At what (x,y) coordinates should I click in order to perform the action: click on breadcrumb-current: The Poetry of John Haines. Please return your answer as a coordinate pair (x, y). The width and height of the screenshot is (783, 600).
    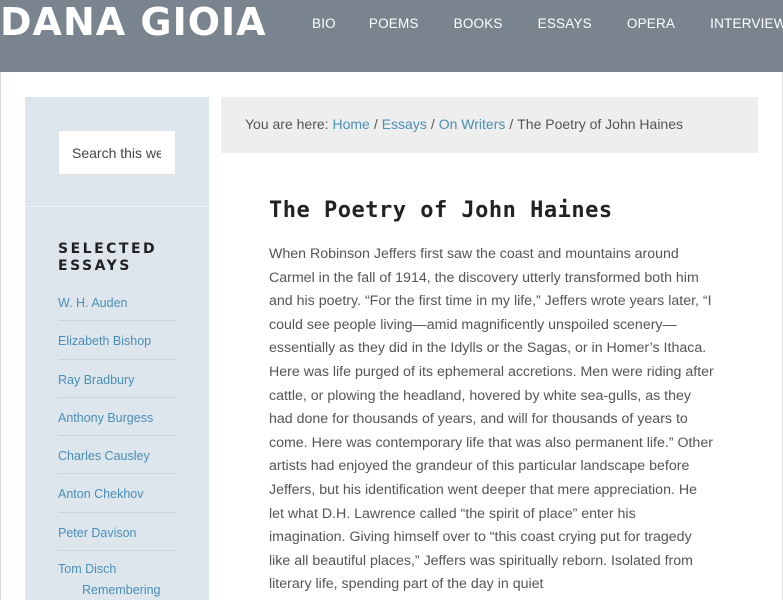
    Looking at the image, I should click on (600, 124).